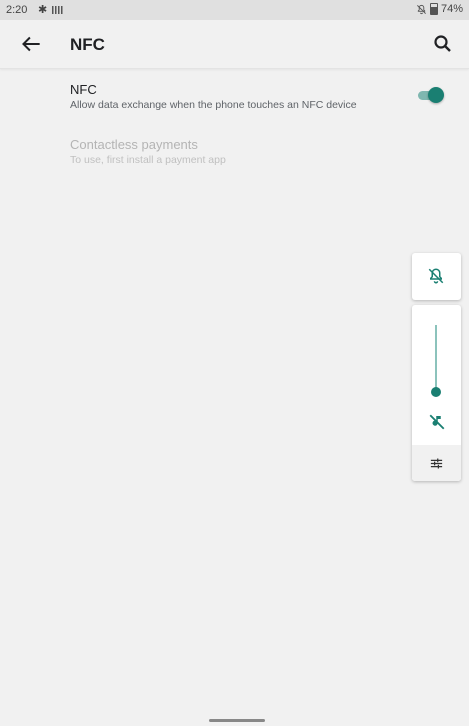 Image resolution: width=469 pixels, height=726 pixels. Describe the element at coordinates (433, 9) in the screenshot. I see `battery-icon` at that location.